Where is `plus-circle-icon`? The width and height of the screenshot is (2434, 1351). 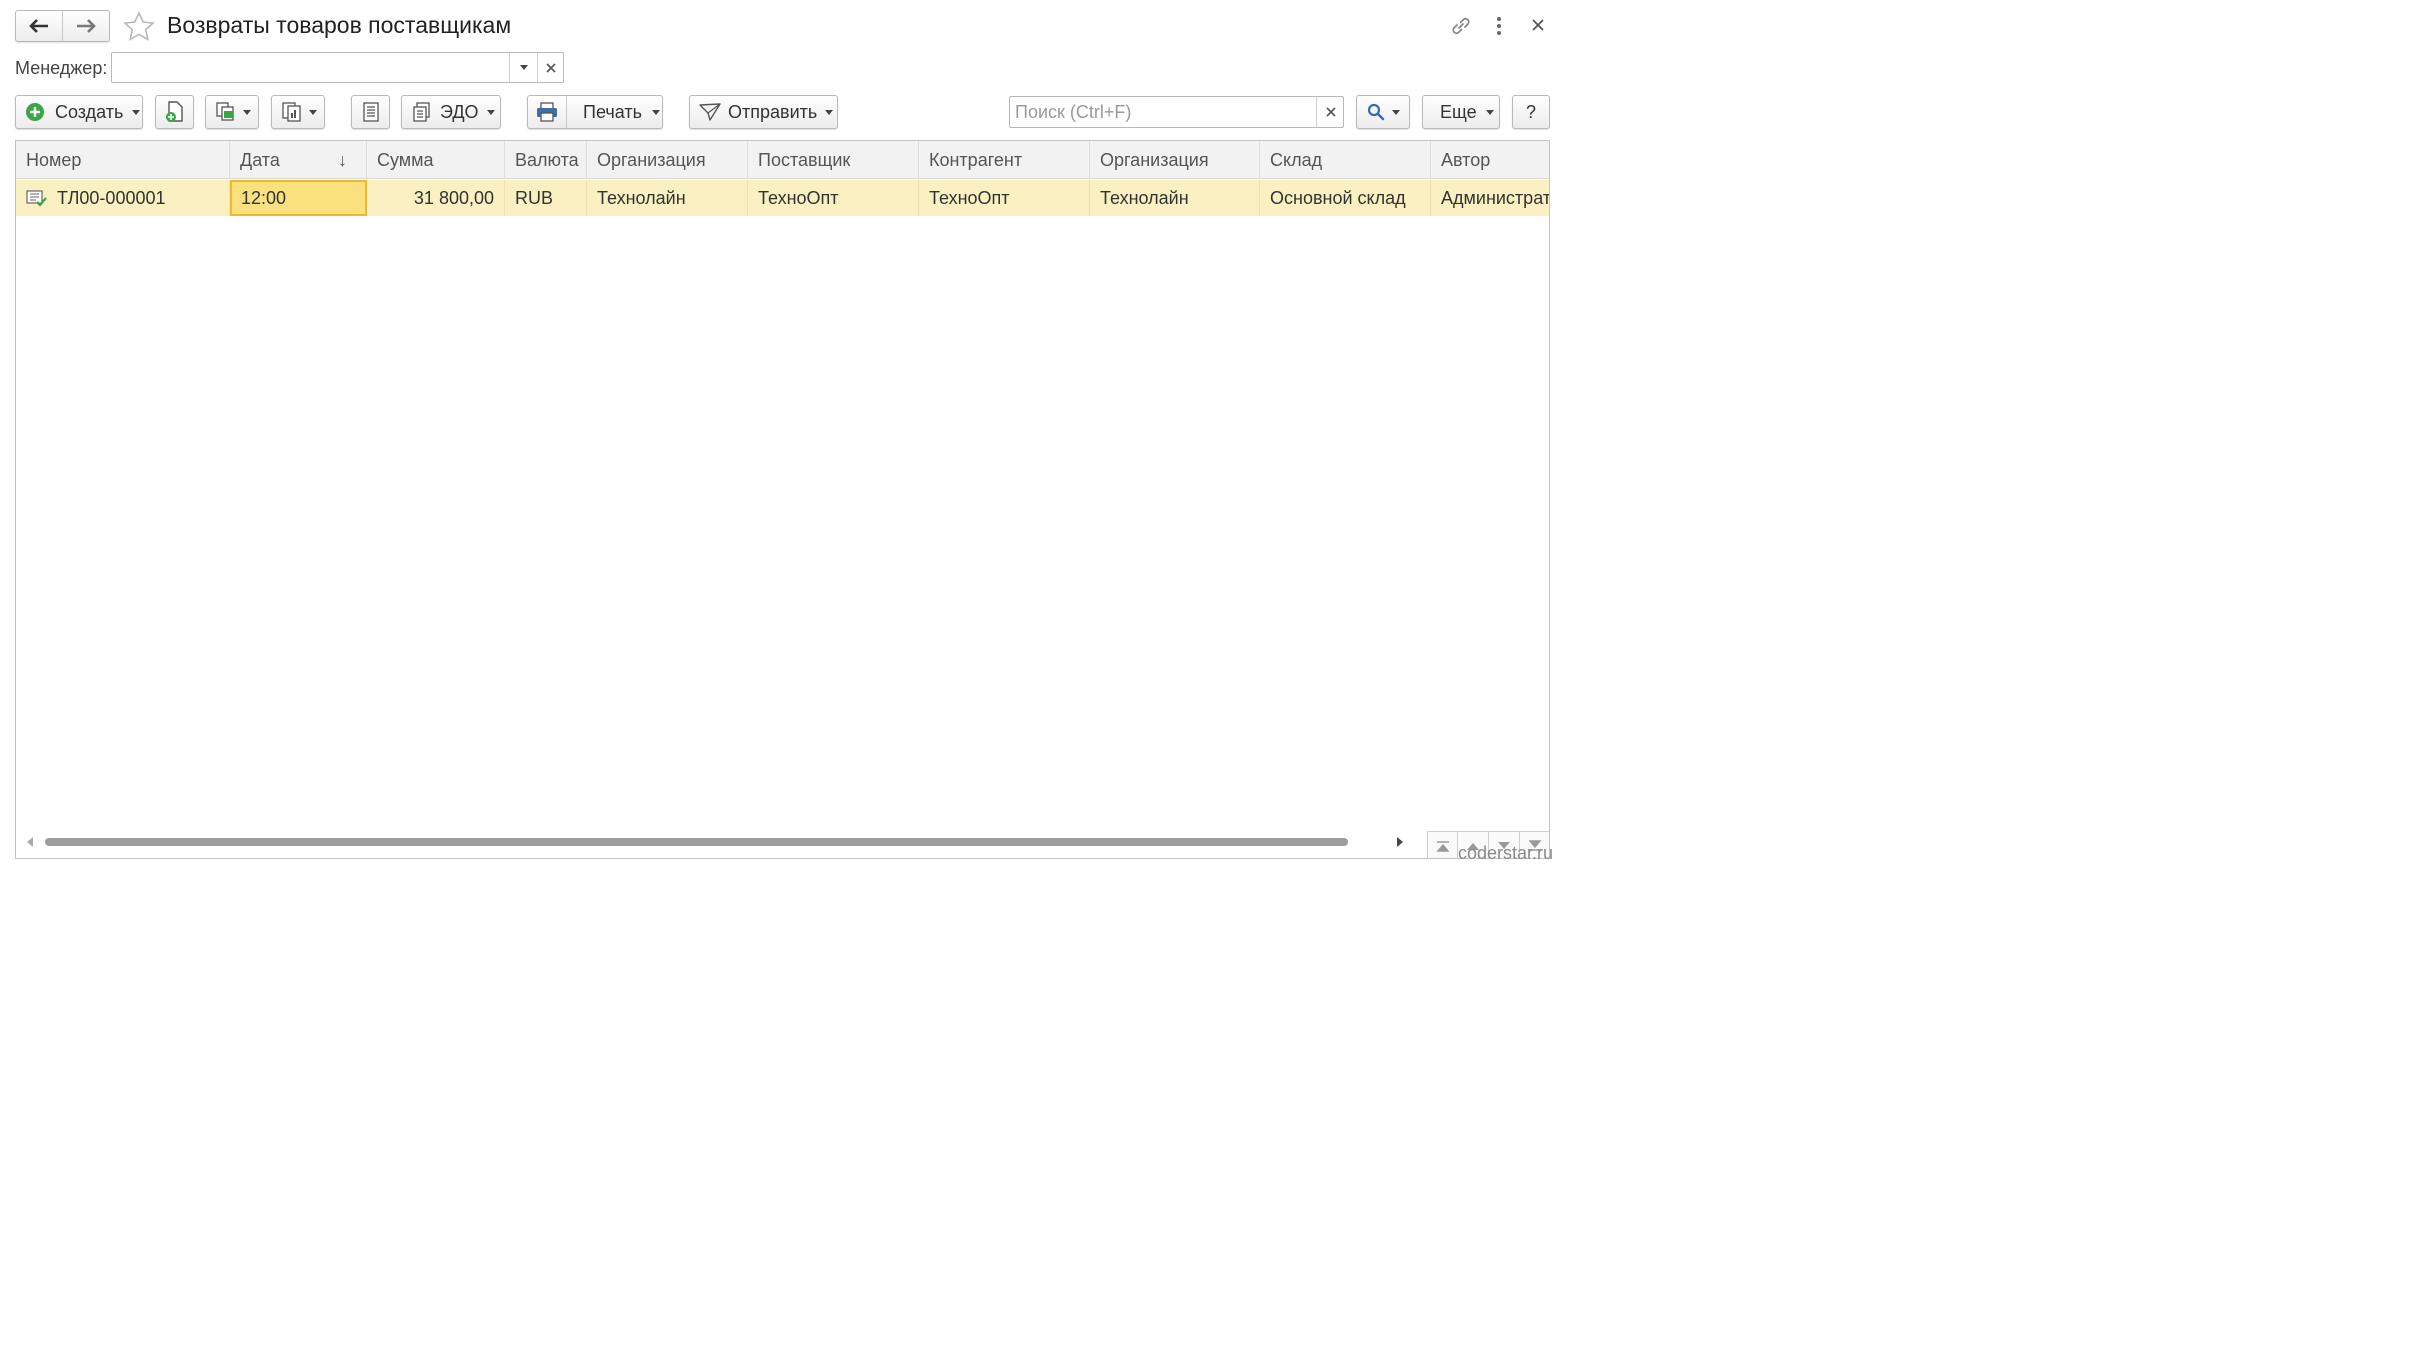
plus-circle-icon is located at coordinates (35, 112).